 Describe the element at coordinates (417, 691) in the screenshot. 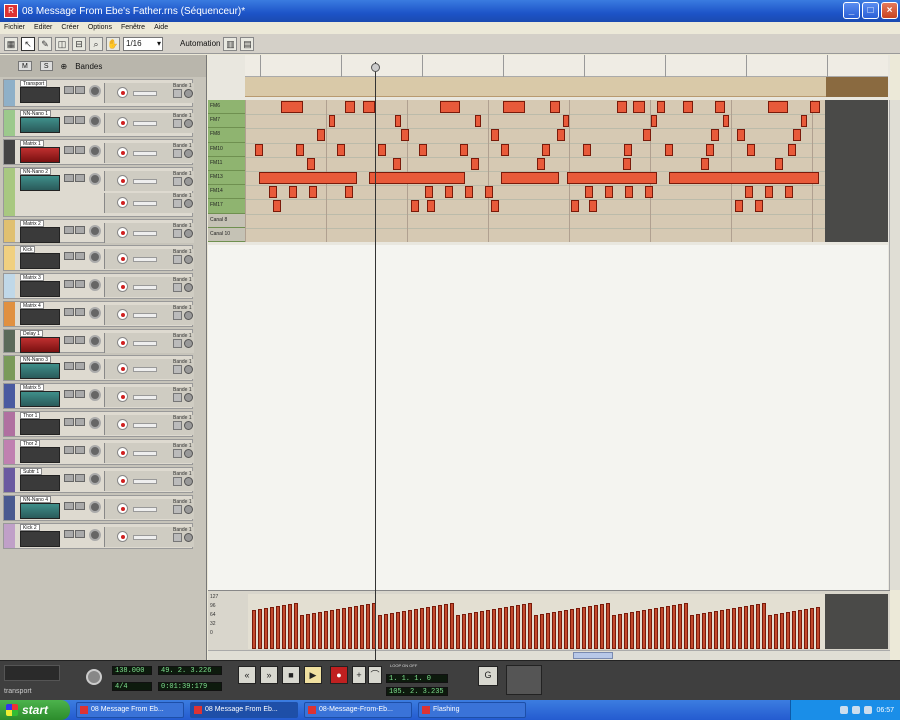

I see `loop-right-display: 105. 2. 3.235` at that location.